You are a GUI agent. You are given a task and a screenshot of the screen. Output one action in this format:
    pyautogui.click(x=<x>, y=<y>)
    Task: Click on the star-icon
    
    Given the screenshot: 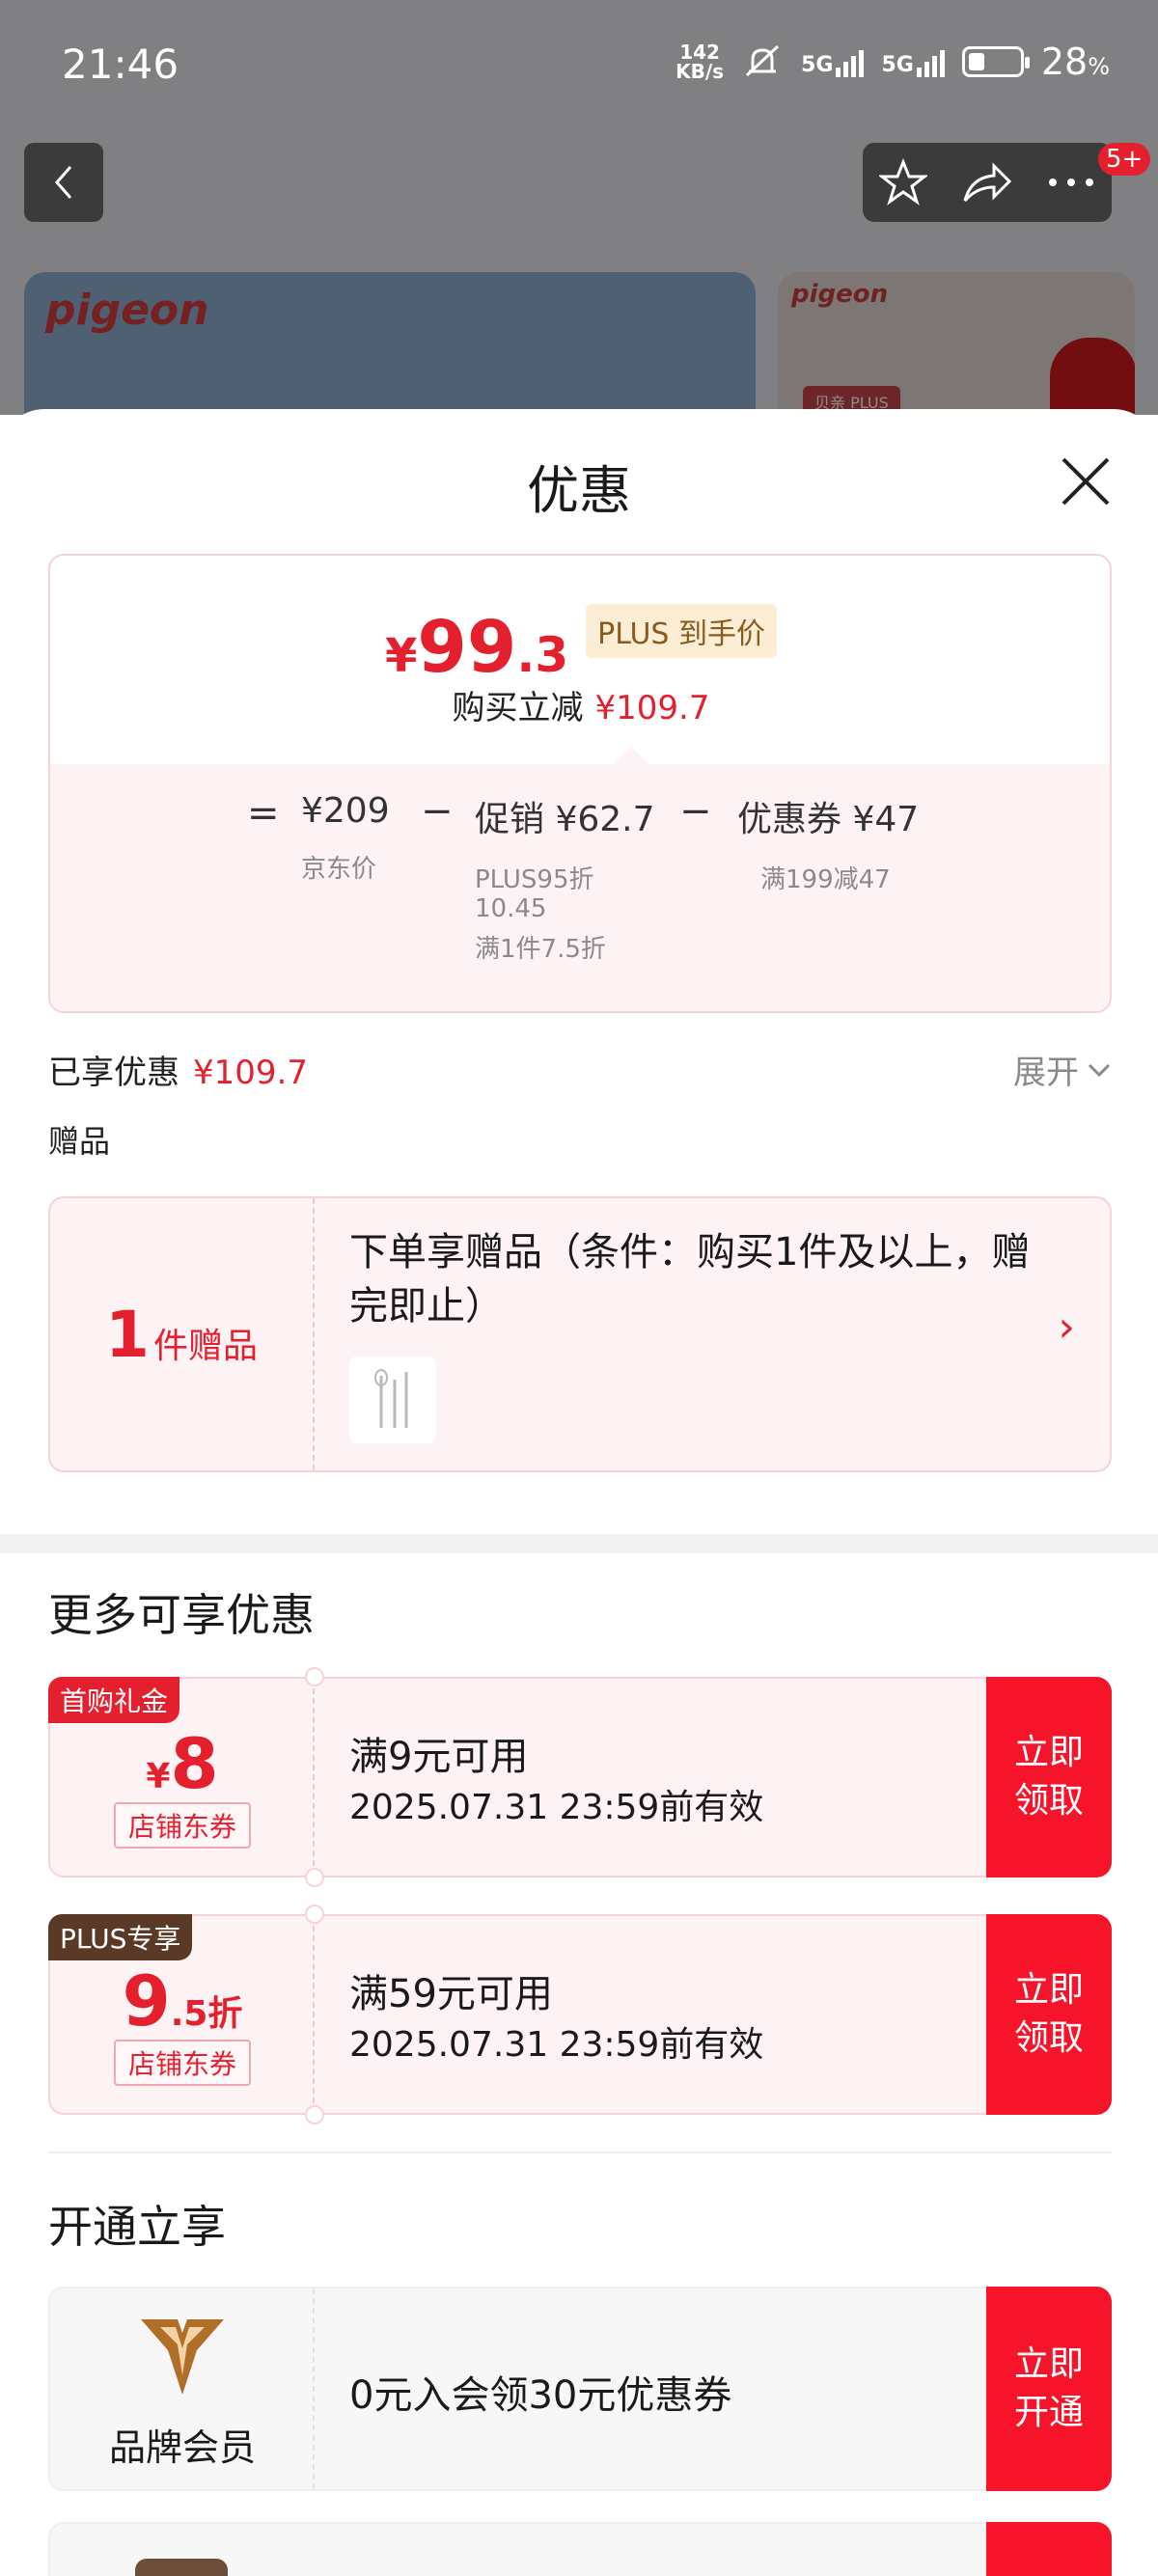 What is the action you would take?
    pyautogui.click(x=903, y=182)
    